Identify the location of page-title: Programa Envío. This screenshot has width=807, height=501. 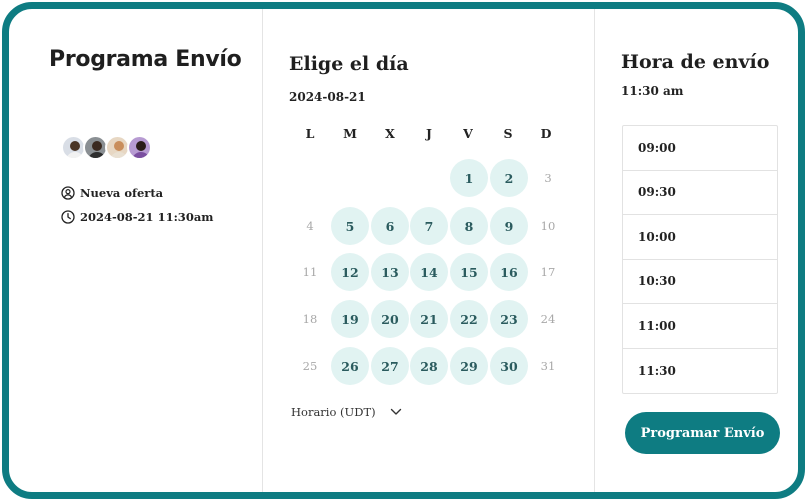
(145, 59).